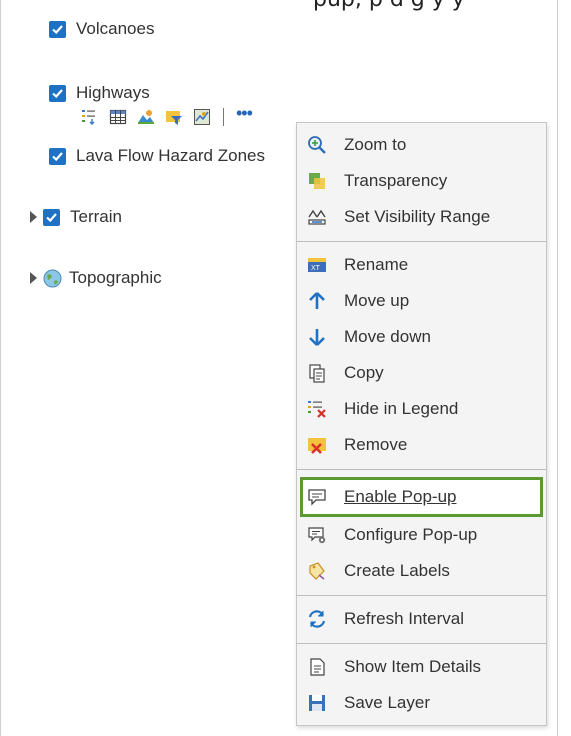 This screenshot has width=571, height=736. I want to click on menu-item-zoom-to: Zoom to, so click(421, 145).